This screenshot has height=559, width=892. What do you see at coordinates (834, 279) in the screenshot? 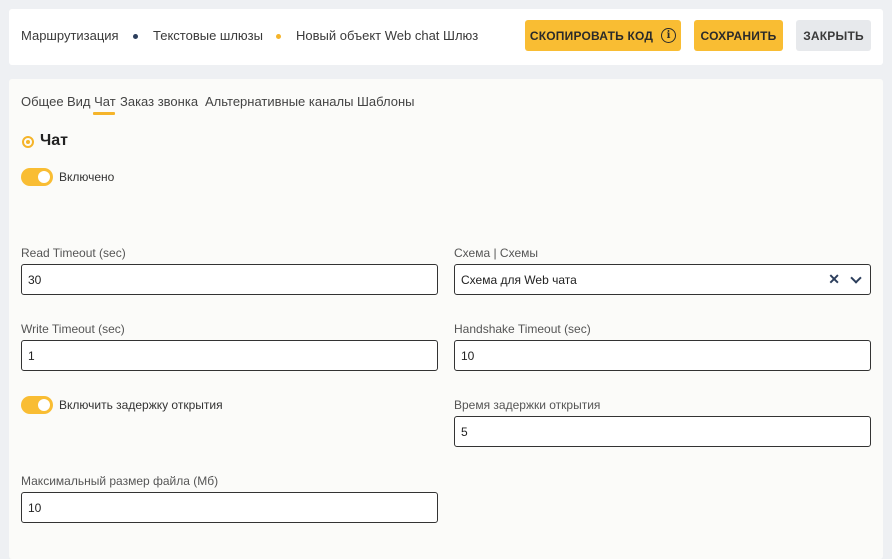
I see `clear-icon: ✕` at bounding box center [834, 279].